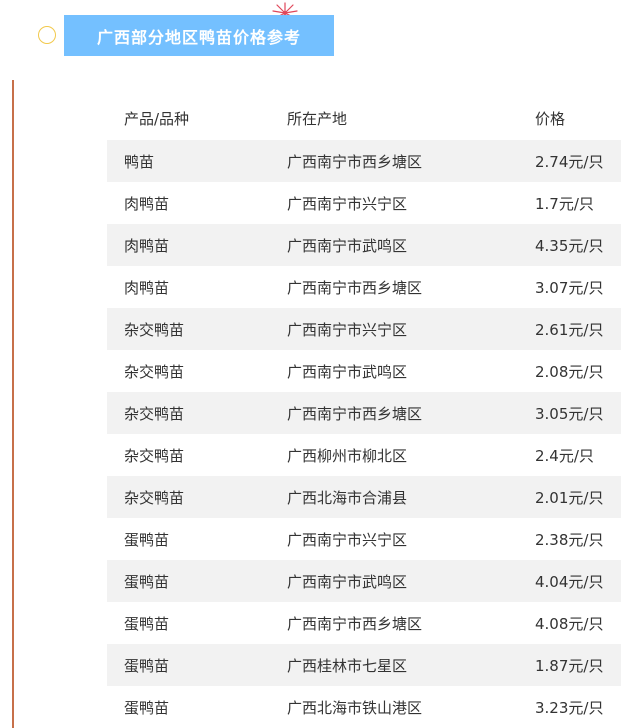 This screenshot has height=728, width=621. I want to click on table-header-row: 产品/品种 所在产地 价格, so click(364, 118).